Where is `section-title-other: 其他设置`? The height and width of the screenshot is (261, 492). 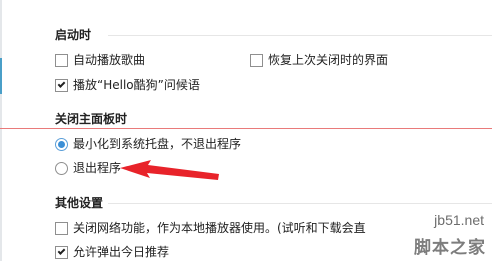 section-title-other: 其他设置 is located at coordinates (79, 203).